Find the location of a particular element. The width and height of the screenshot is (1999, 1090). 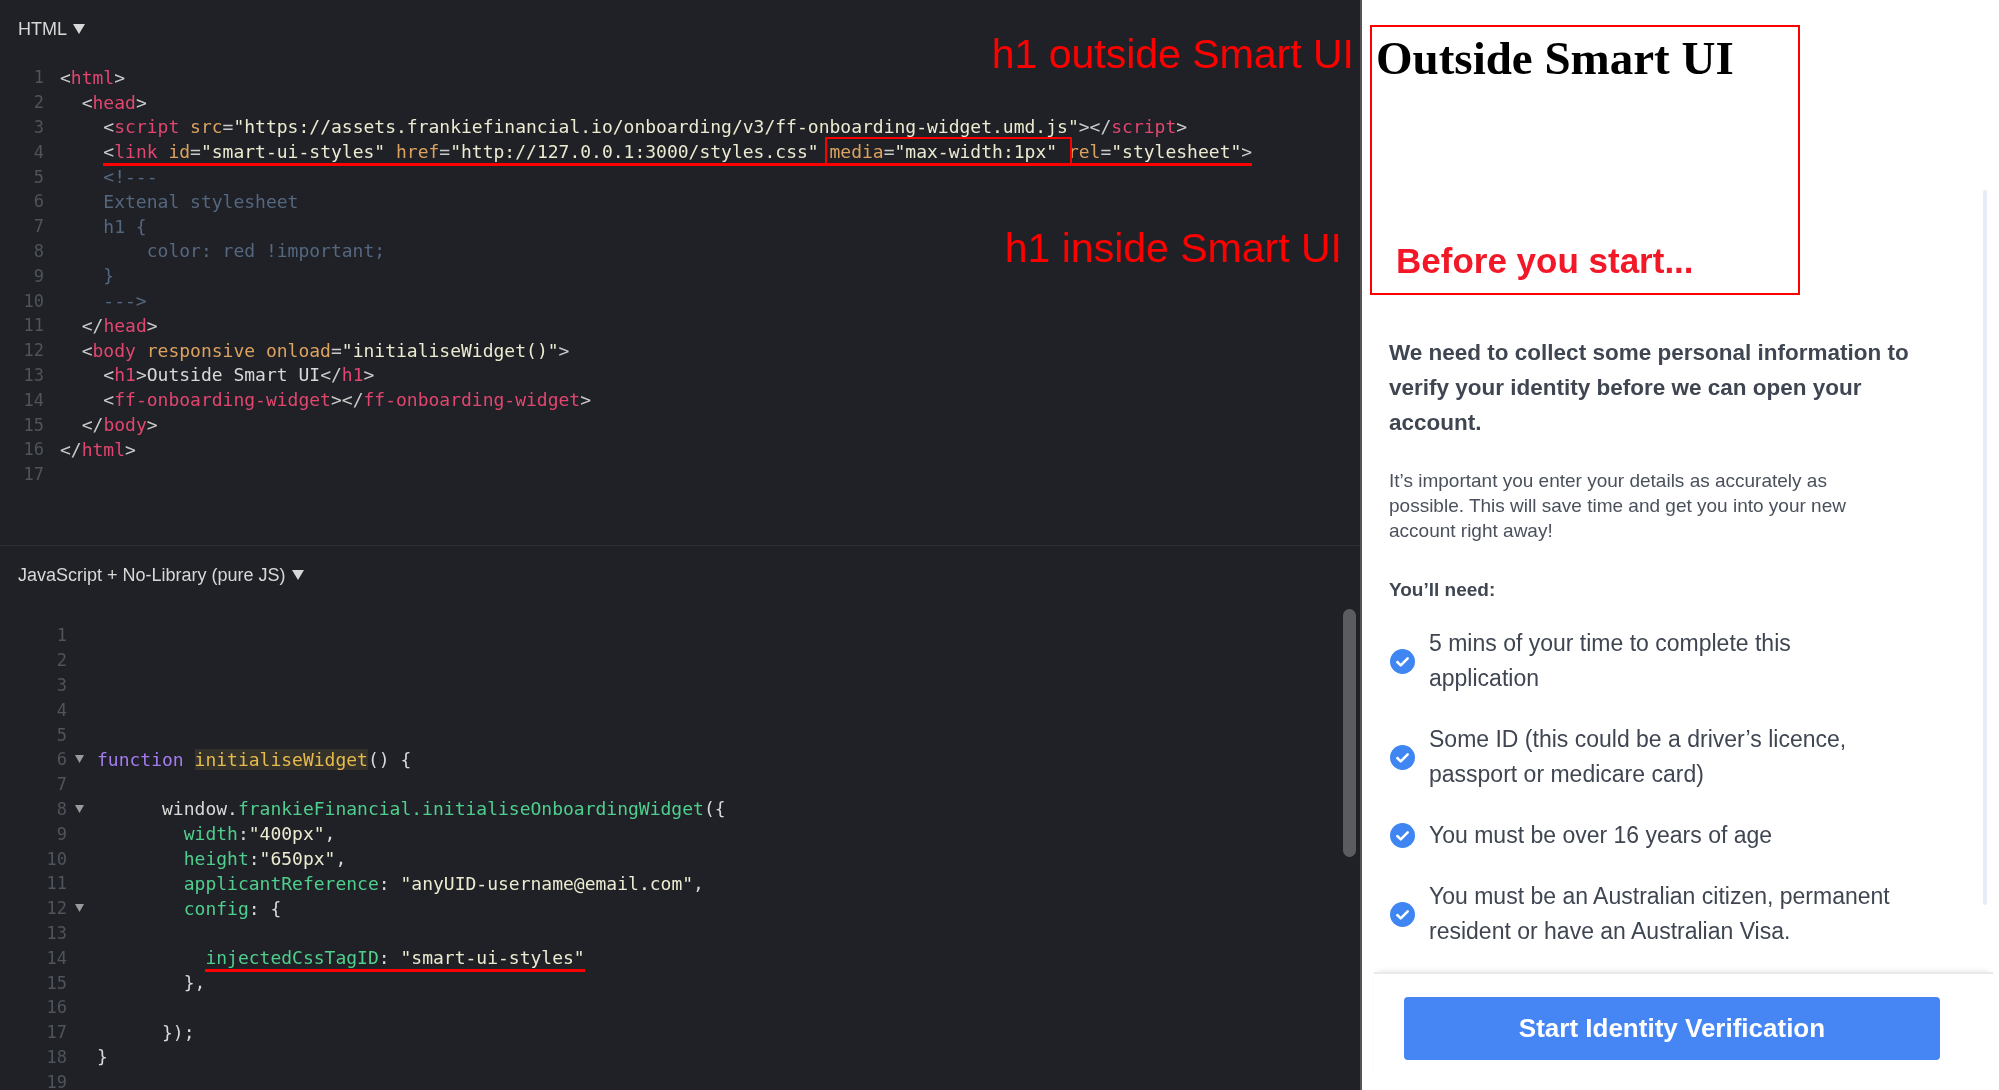

code-line: }, is located at coordinates (194, 983).